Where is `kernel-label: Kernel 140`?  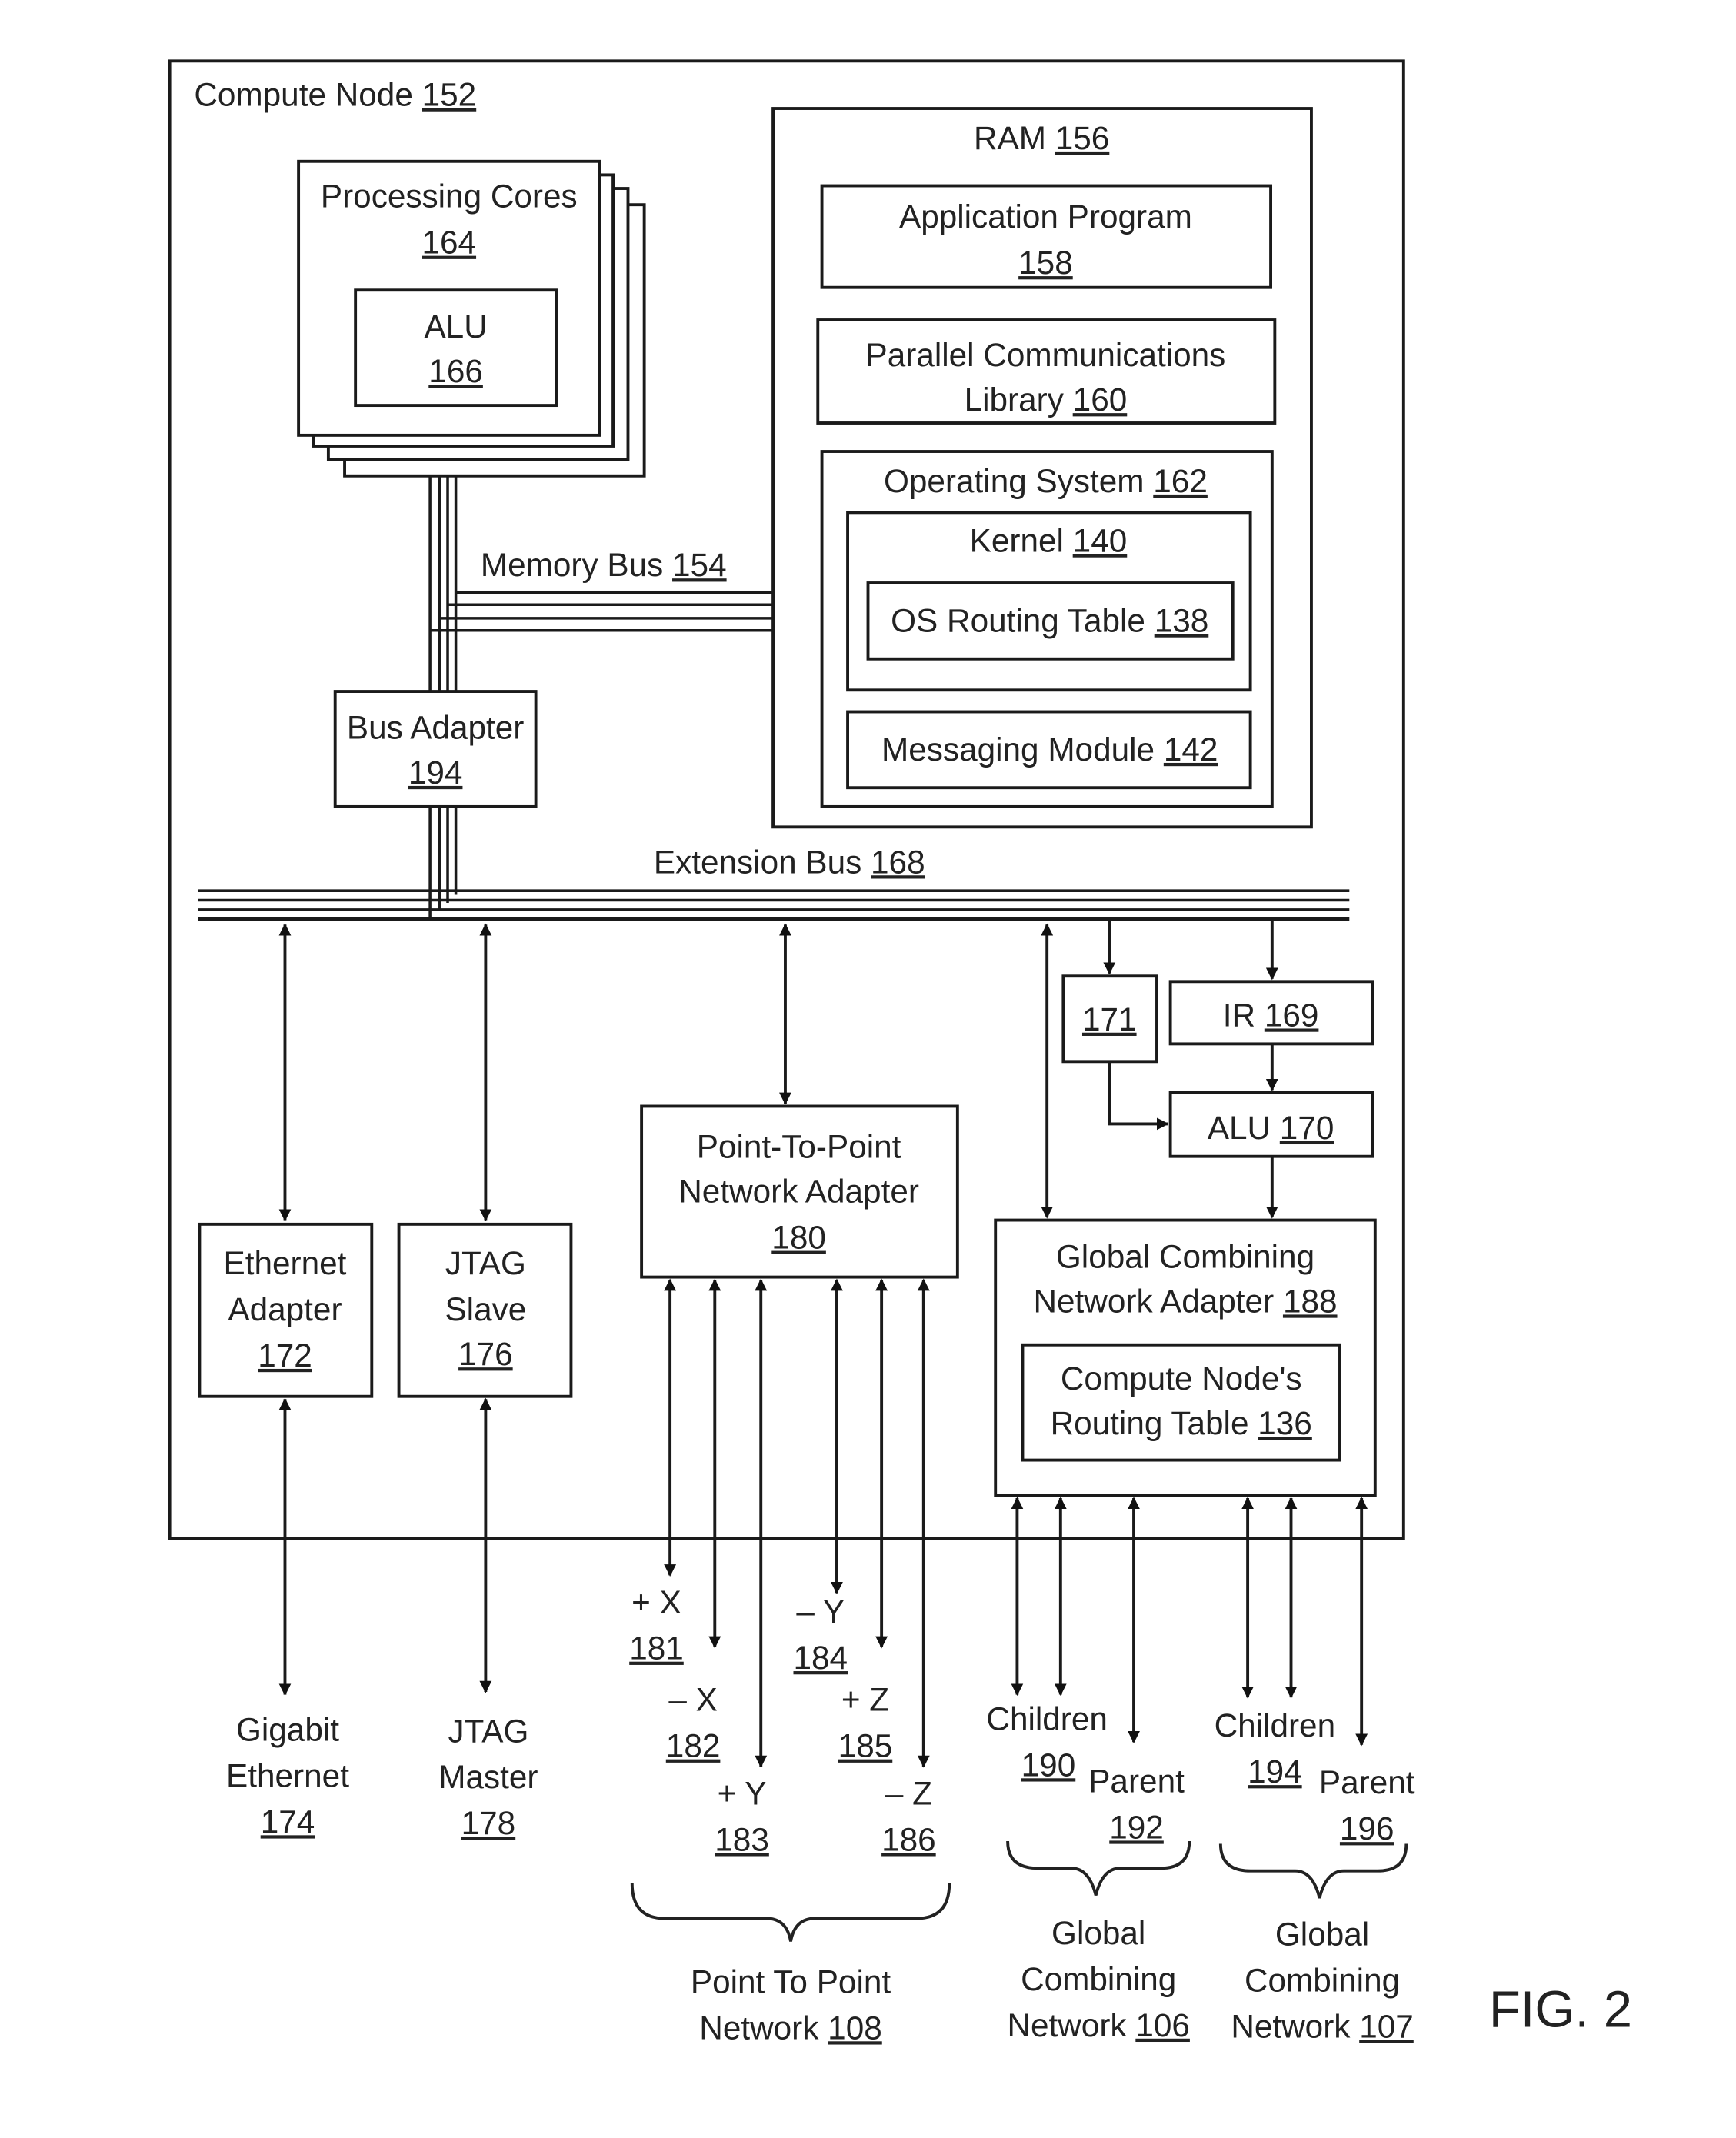 kernel-label: Kernel 140 is located at coordinates (1049, 540).